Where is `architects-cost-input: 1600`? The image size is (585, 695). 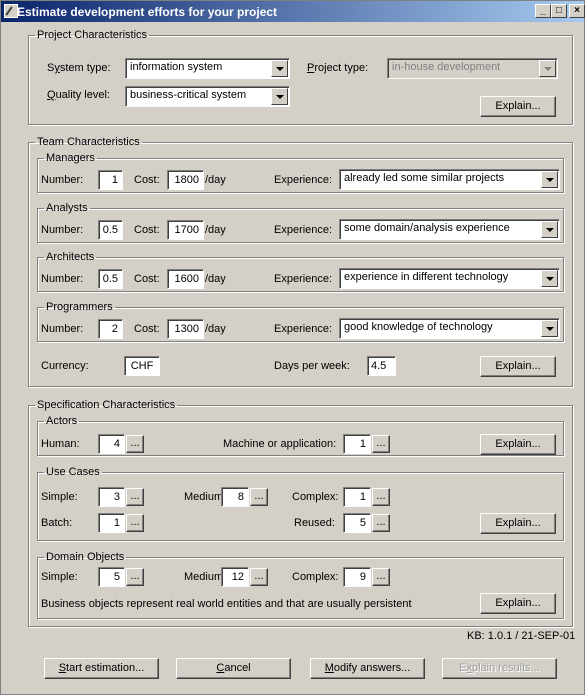
architects-cost-input: 1600 is located at coordinates (185, 279).